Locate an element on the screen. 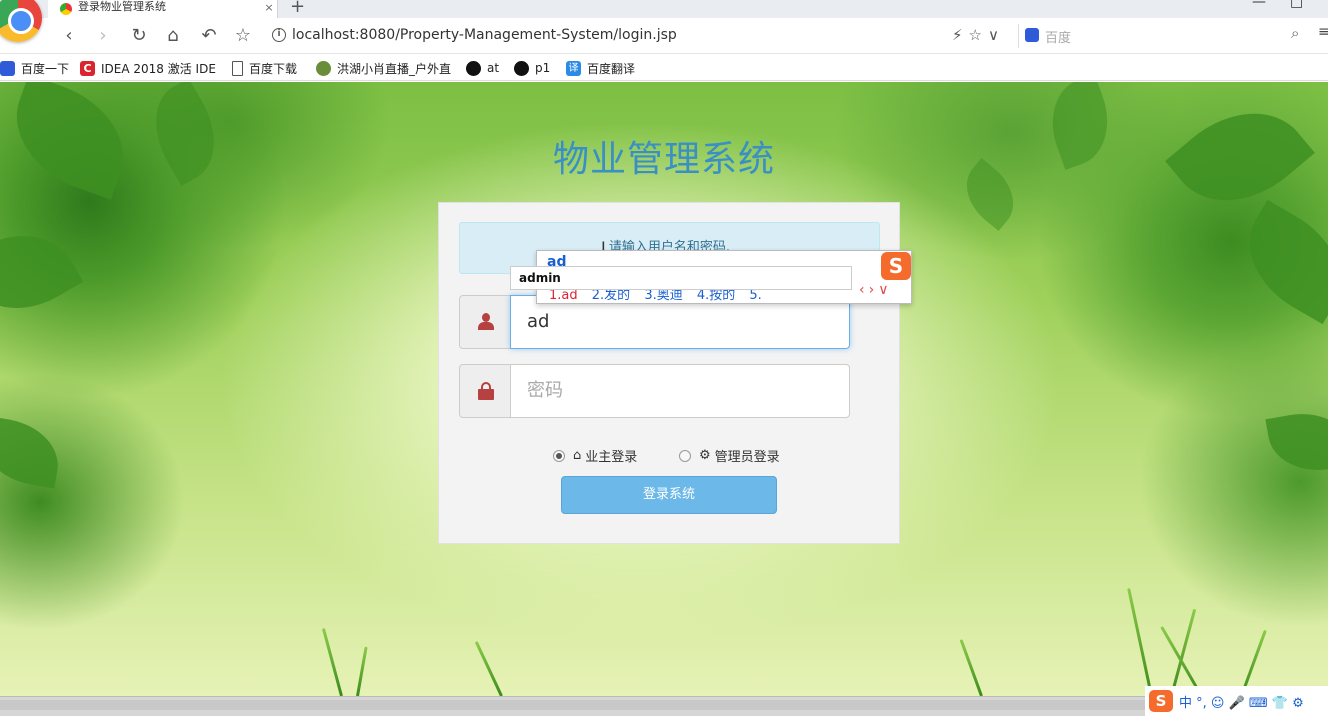 The width and height of the screenshot is (1328, 716). bookmark-item: 洪湖小肖直播_户外直 is located at coordinates (383, 68).